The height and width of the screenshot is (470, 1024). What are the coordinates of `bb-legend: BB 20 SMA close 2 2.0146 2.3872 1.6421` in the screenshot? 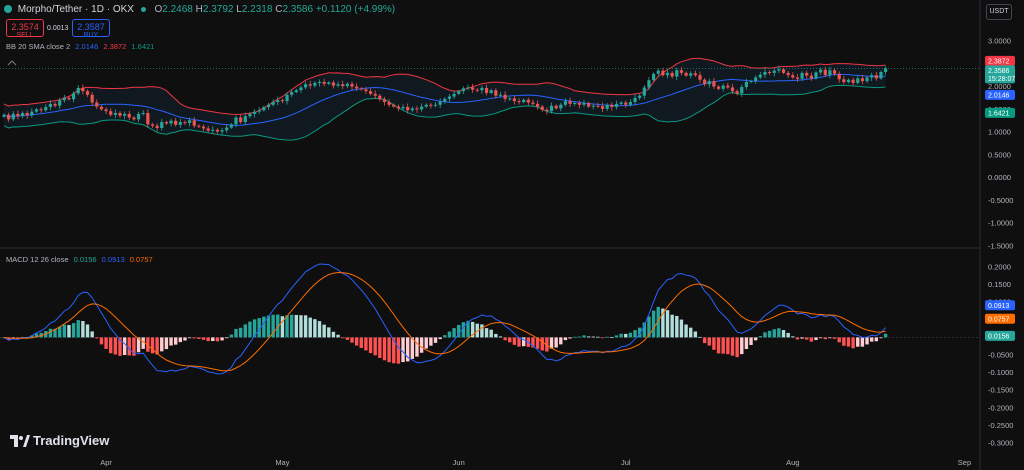 It's located at (80, 46).